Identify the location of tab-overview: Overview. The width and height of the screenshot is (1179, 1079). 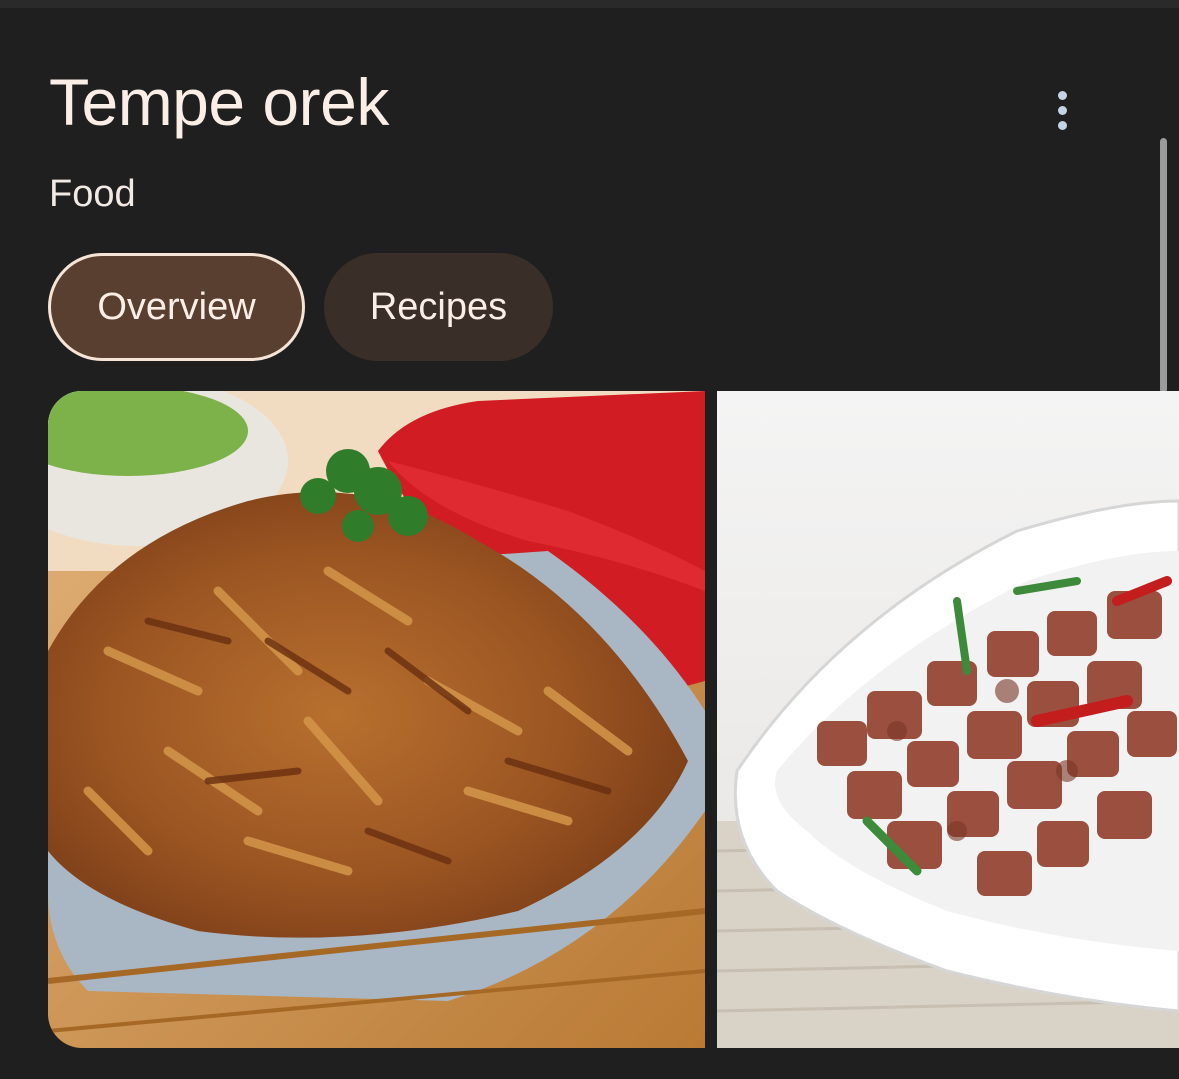
(176, 307).